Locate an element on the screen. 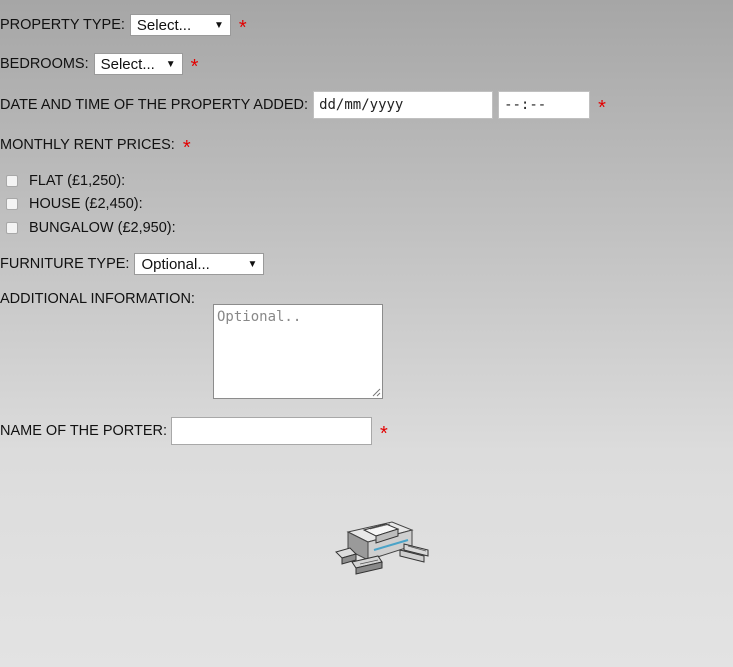 The height and width of the screenshot is (667, 733). rent-option-bungalow: BUNGALOW (£2,950): is located at coordinates (88, 228).